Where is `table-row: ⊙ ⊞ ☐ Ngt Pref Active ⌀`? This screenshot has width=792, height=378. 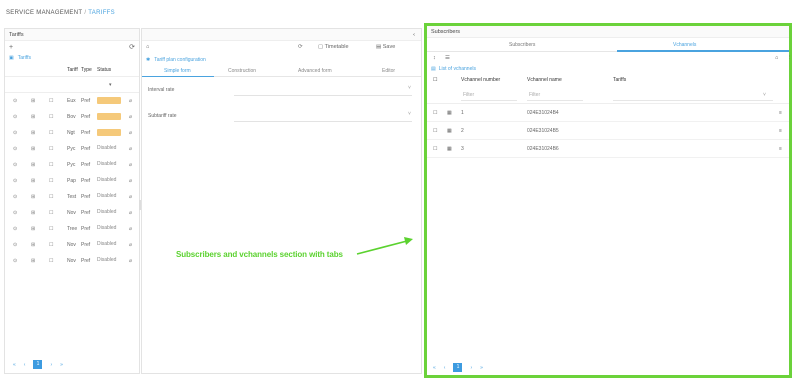
table-row: ⊙ ⊞ ☐ Ngt Pref Active ⌀ is located at coordinates (72, 133).